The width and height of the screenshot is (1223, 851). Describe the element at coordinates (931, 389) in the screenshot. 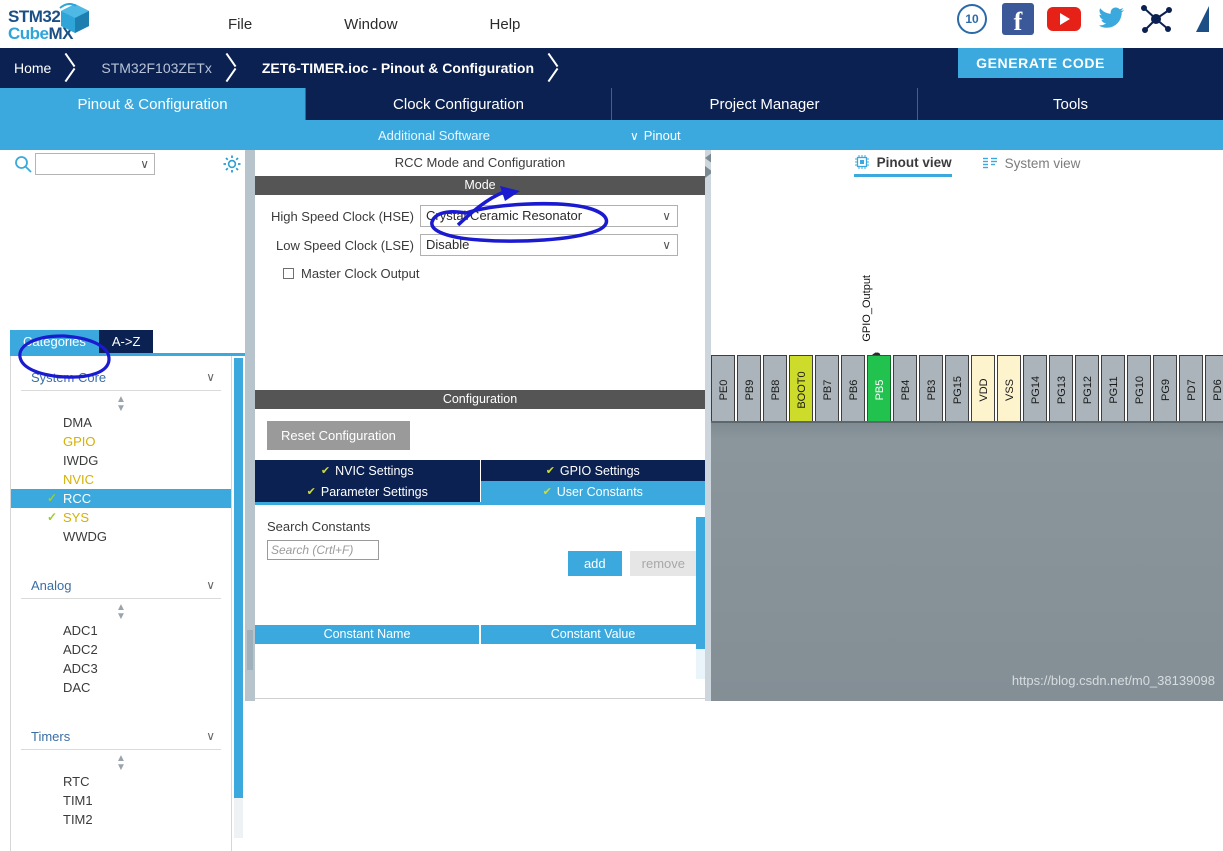

I see `pin-pb3: PB3` at that location.